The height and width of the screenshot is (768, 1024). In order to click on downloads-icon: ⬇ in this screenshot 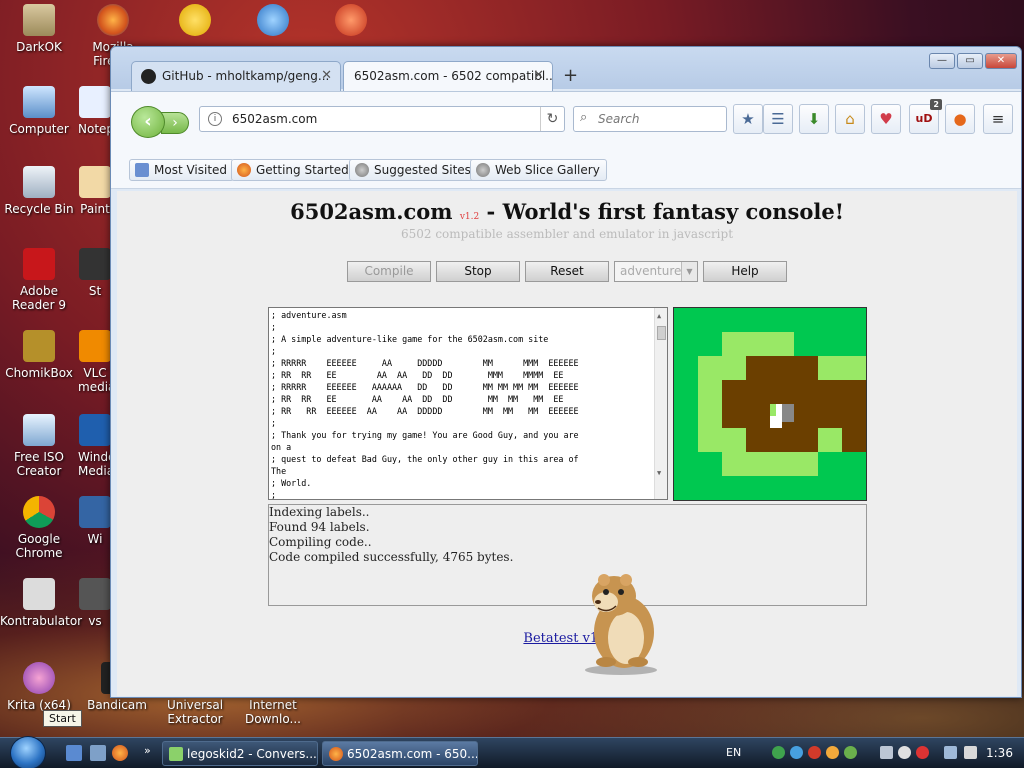, I will do `click(814, 119)`.